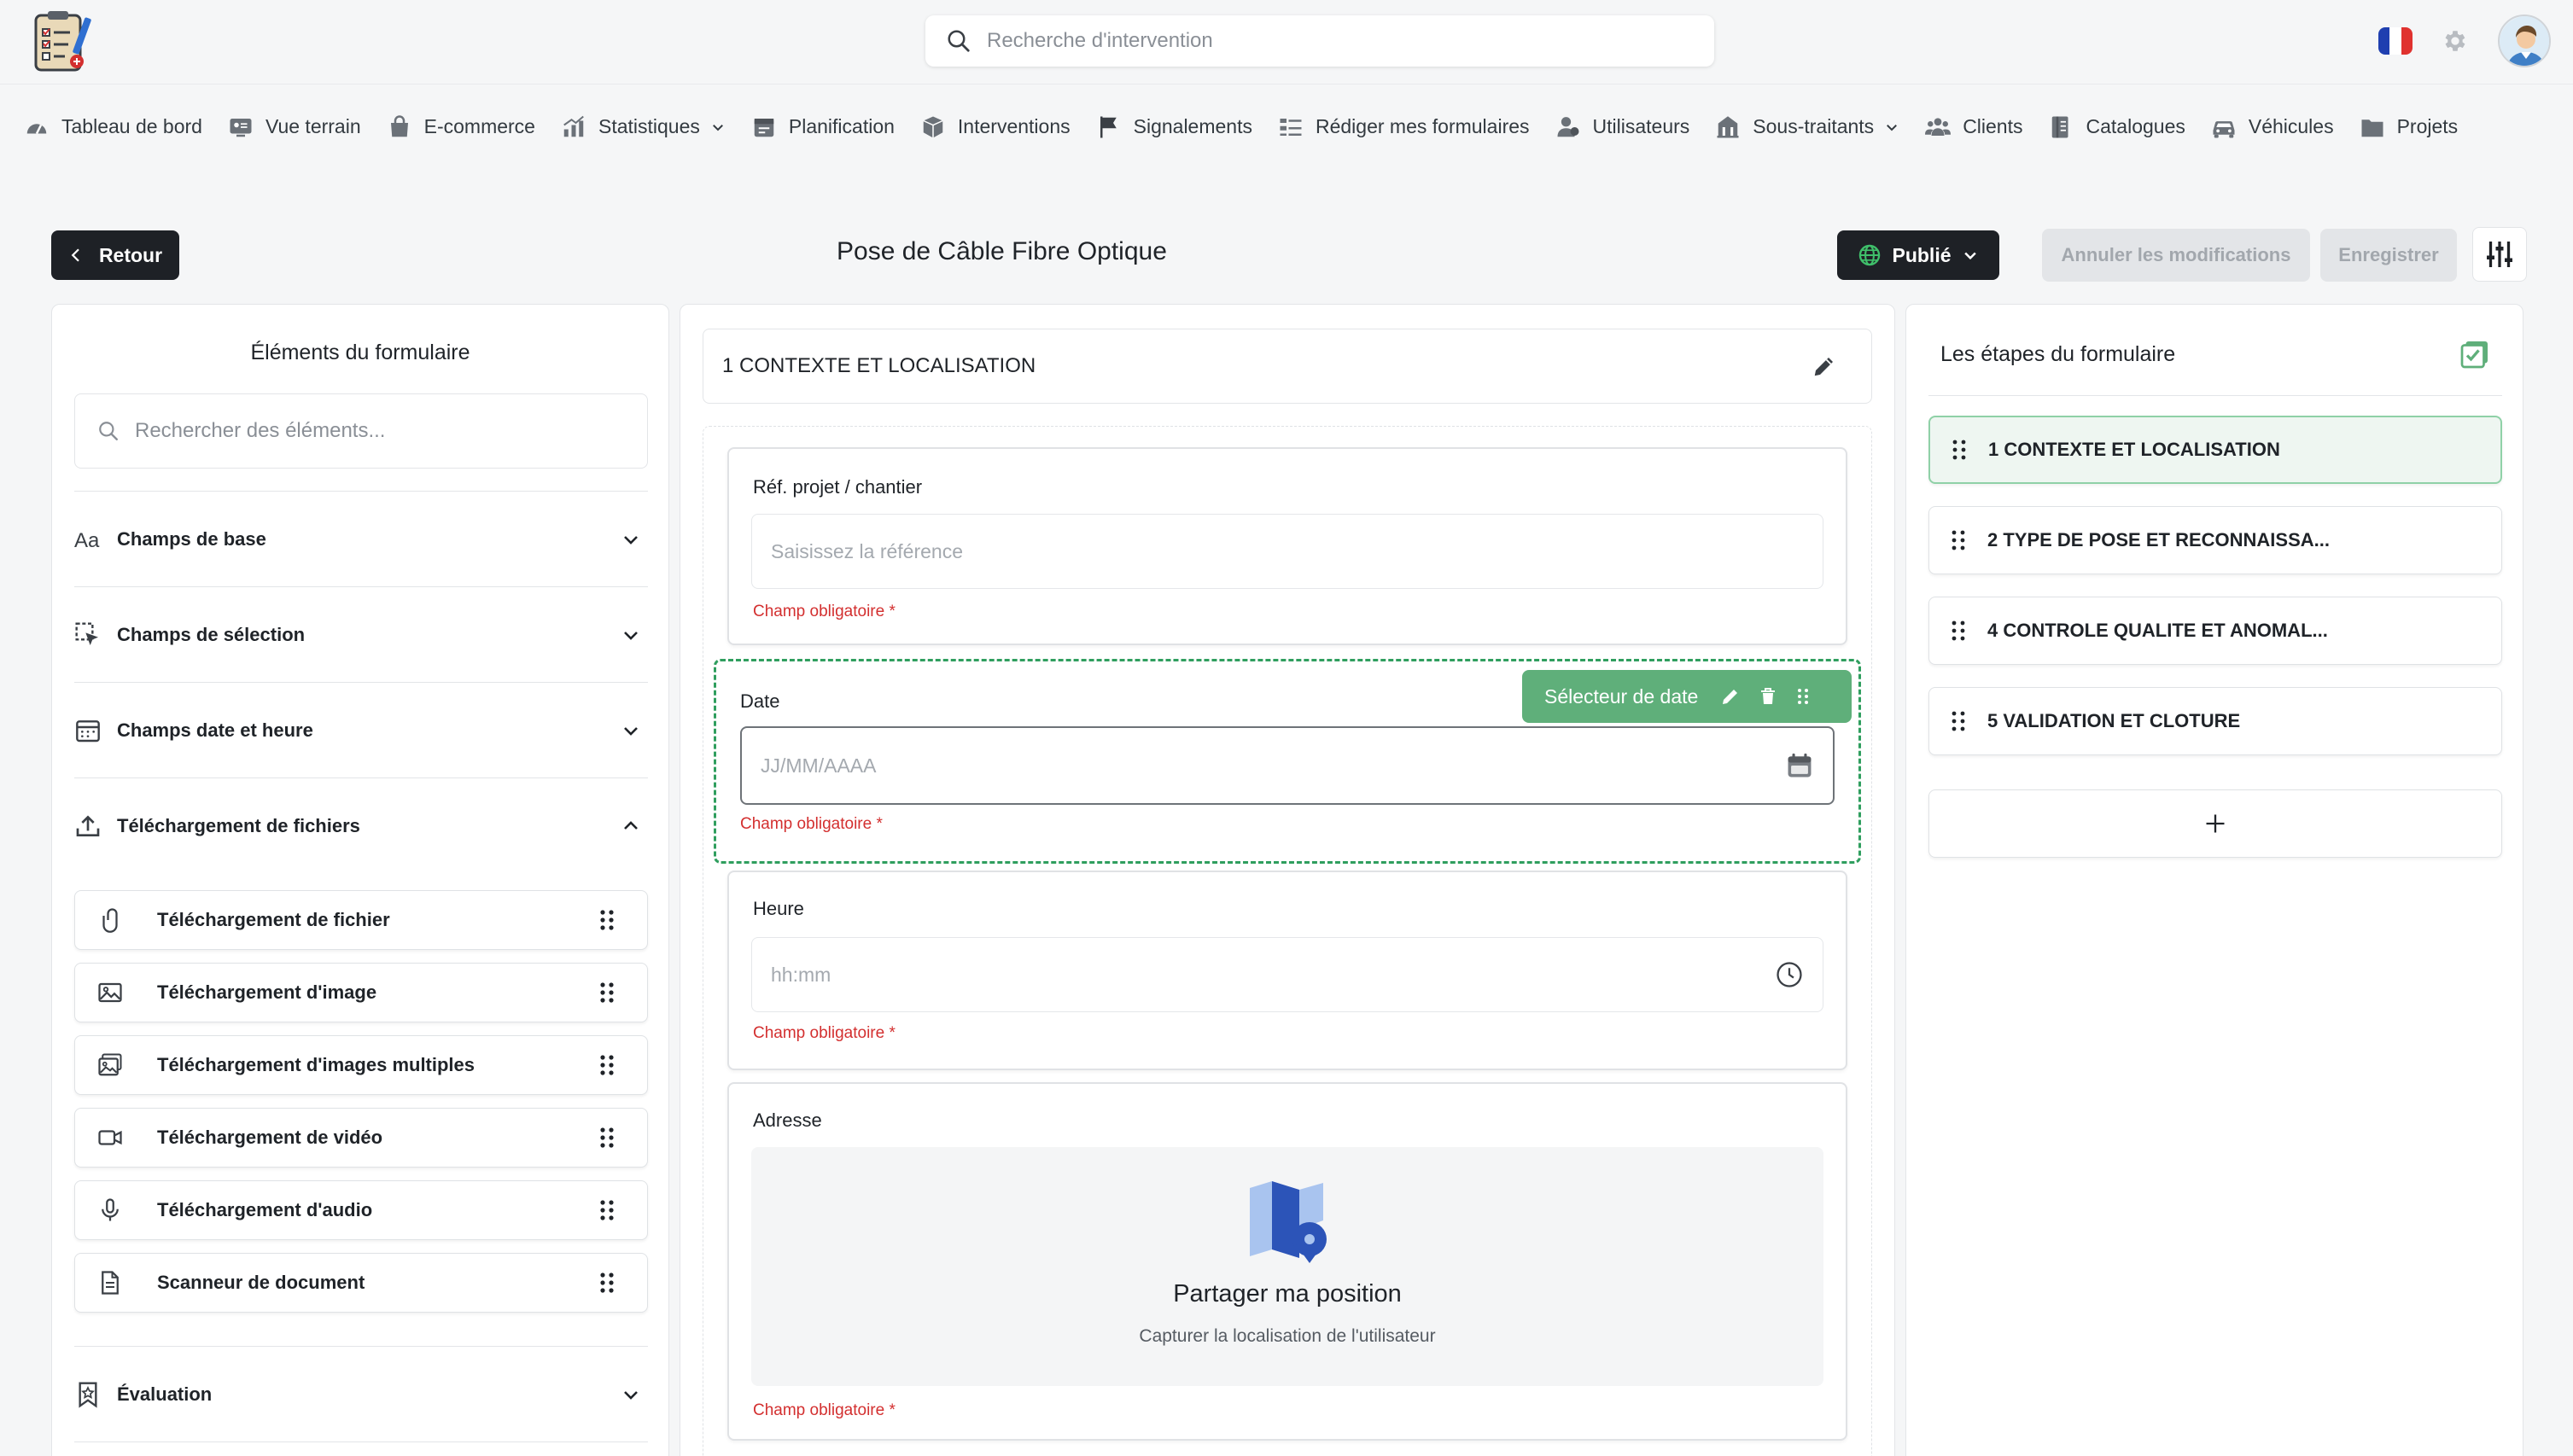 This screenshot has height=1456, width=2573. What do you see at coordinates (2396, 41) in the screenshot?
I see `language-flag-icon` at bounding box center [2396, 41].